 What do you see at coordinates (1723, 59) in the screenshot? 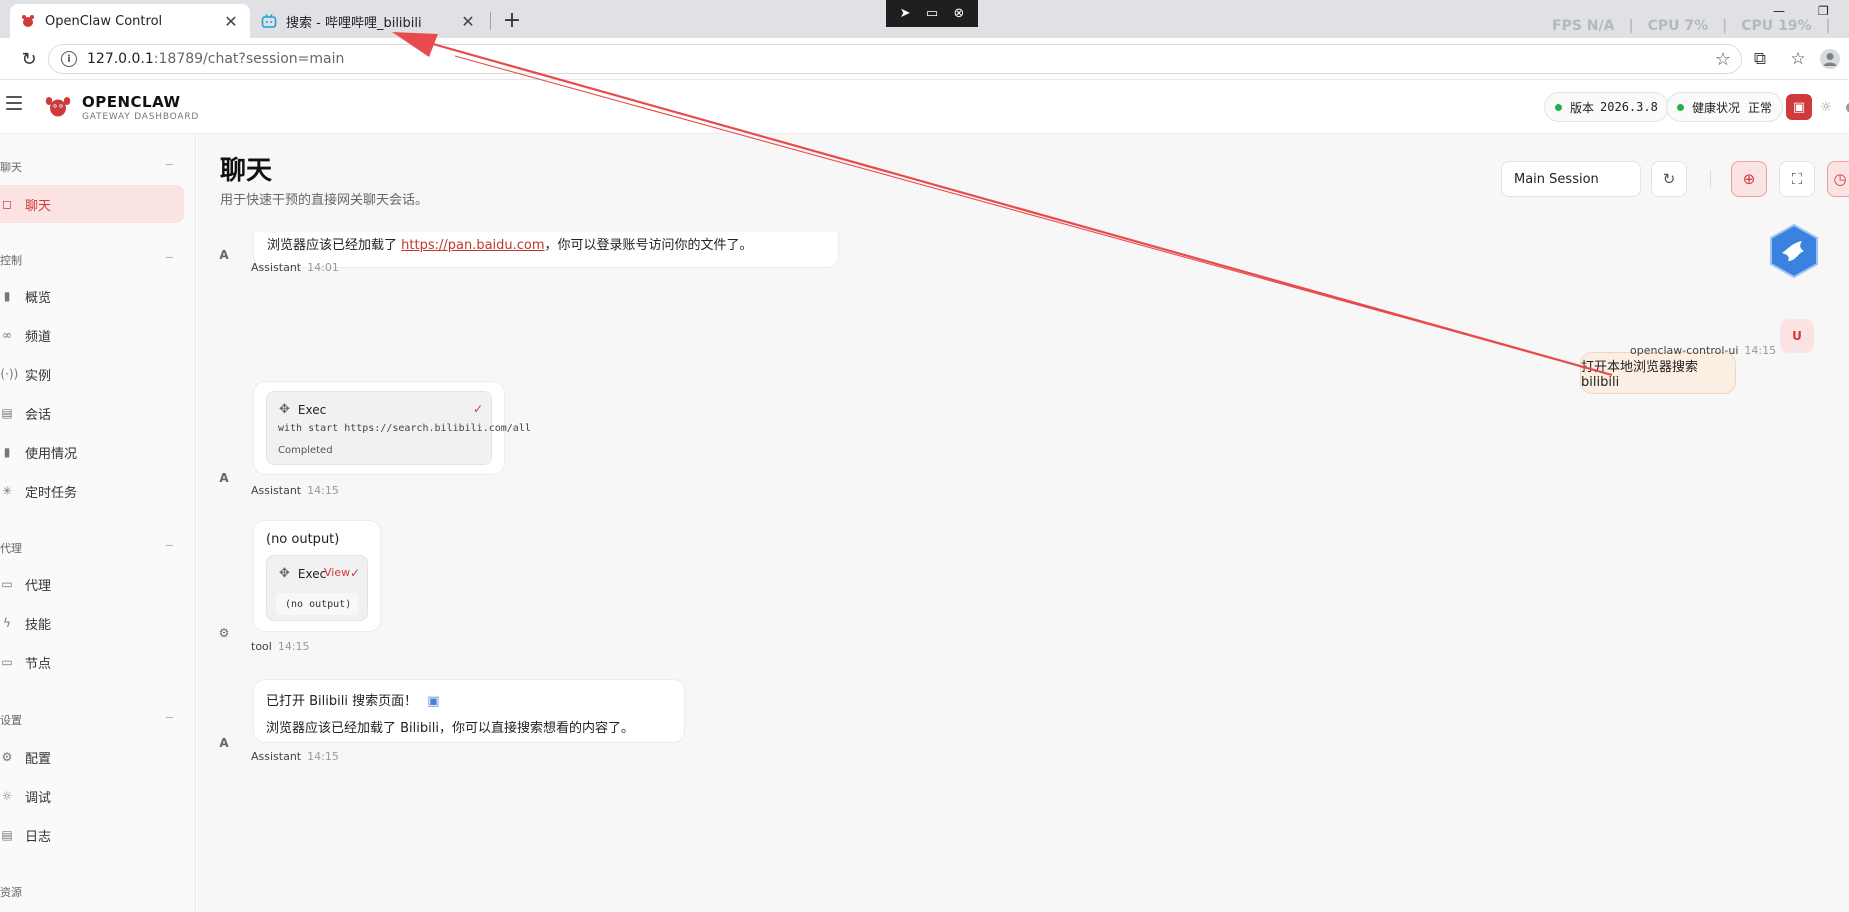
I see `bookmark-star-icon: ☆` at bounding box center [1723, 59].